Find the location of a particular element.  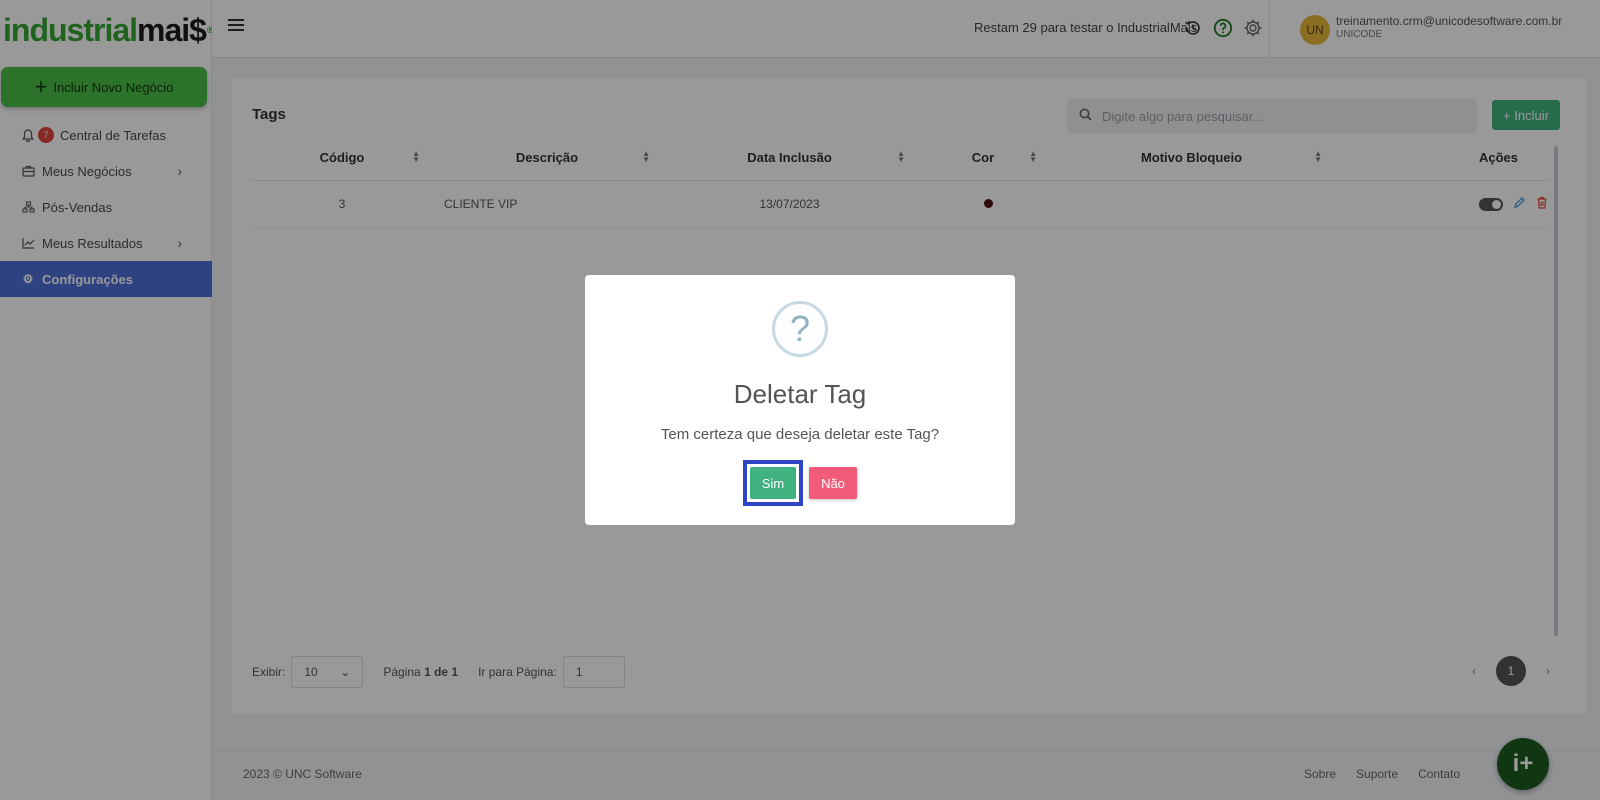

dialog-title: Deletar Tag is located at coordinates (800, 394).